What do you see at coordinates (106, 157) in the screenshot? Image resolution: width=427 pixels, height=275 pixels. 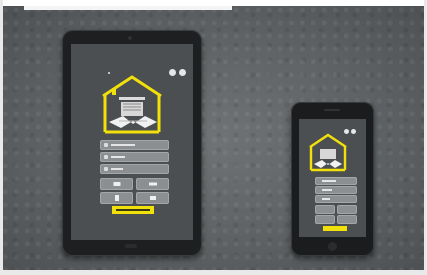 I see `lock-icon` at bounding box center [106, 157].